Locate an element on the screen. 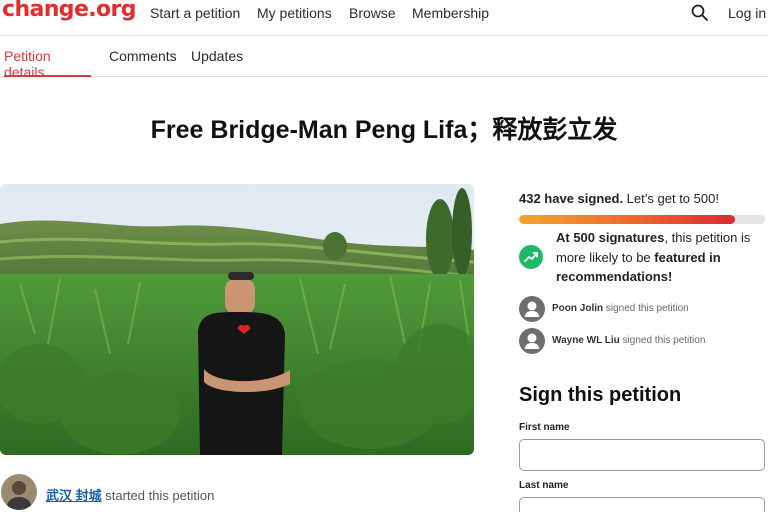  starter-avatar is located at coordinates (19, 492).